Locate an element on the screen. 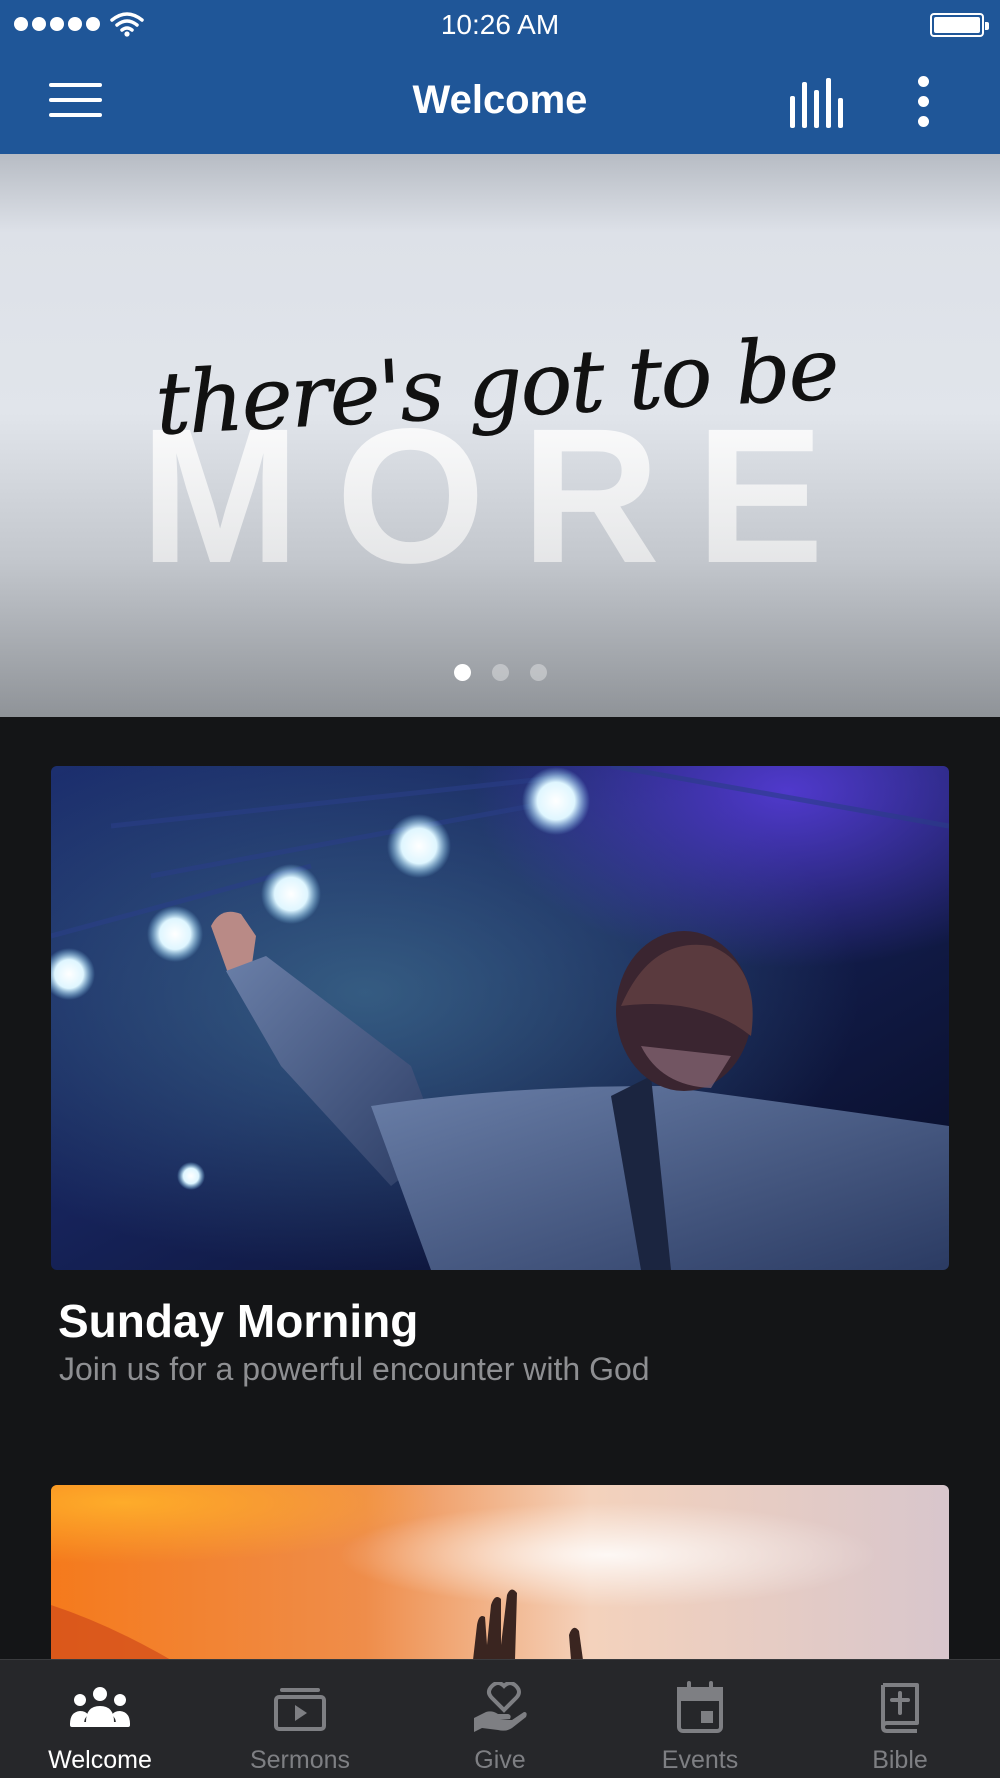  tab-label: Give is located at coordinates (500, 1760).